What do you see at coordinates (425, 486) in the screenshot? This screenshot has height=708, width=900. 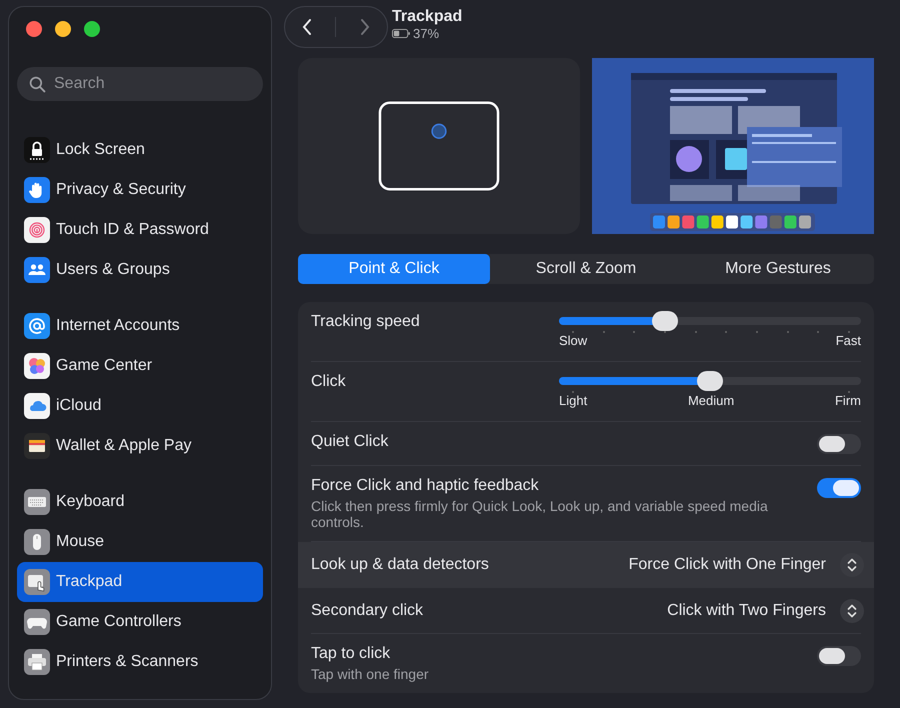 I see `setting-label: Force Click and haptic feedback` at bounding box center [425, 486].